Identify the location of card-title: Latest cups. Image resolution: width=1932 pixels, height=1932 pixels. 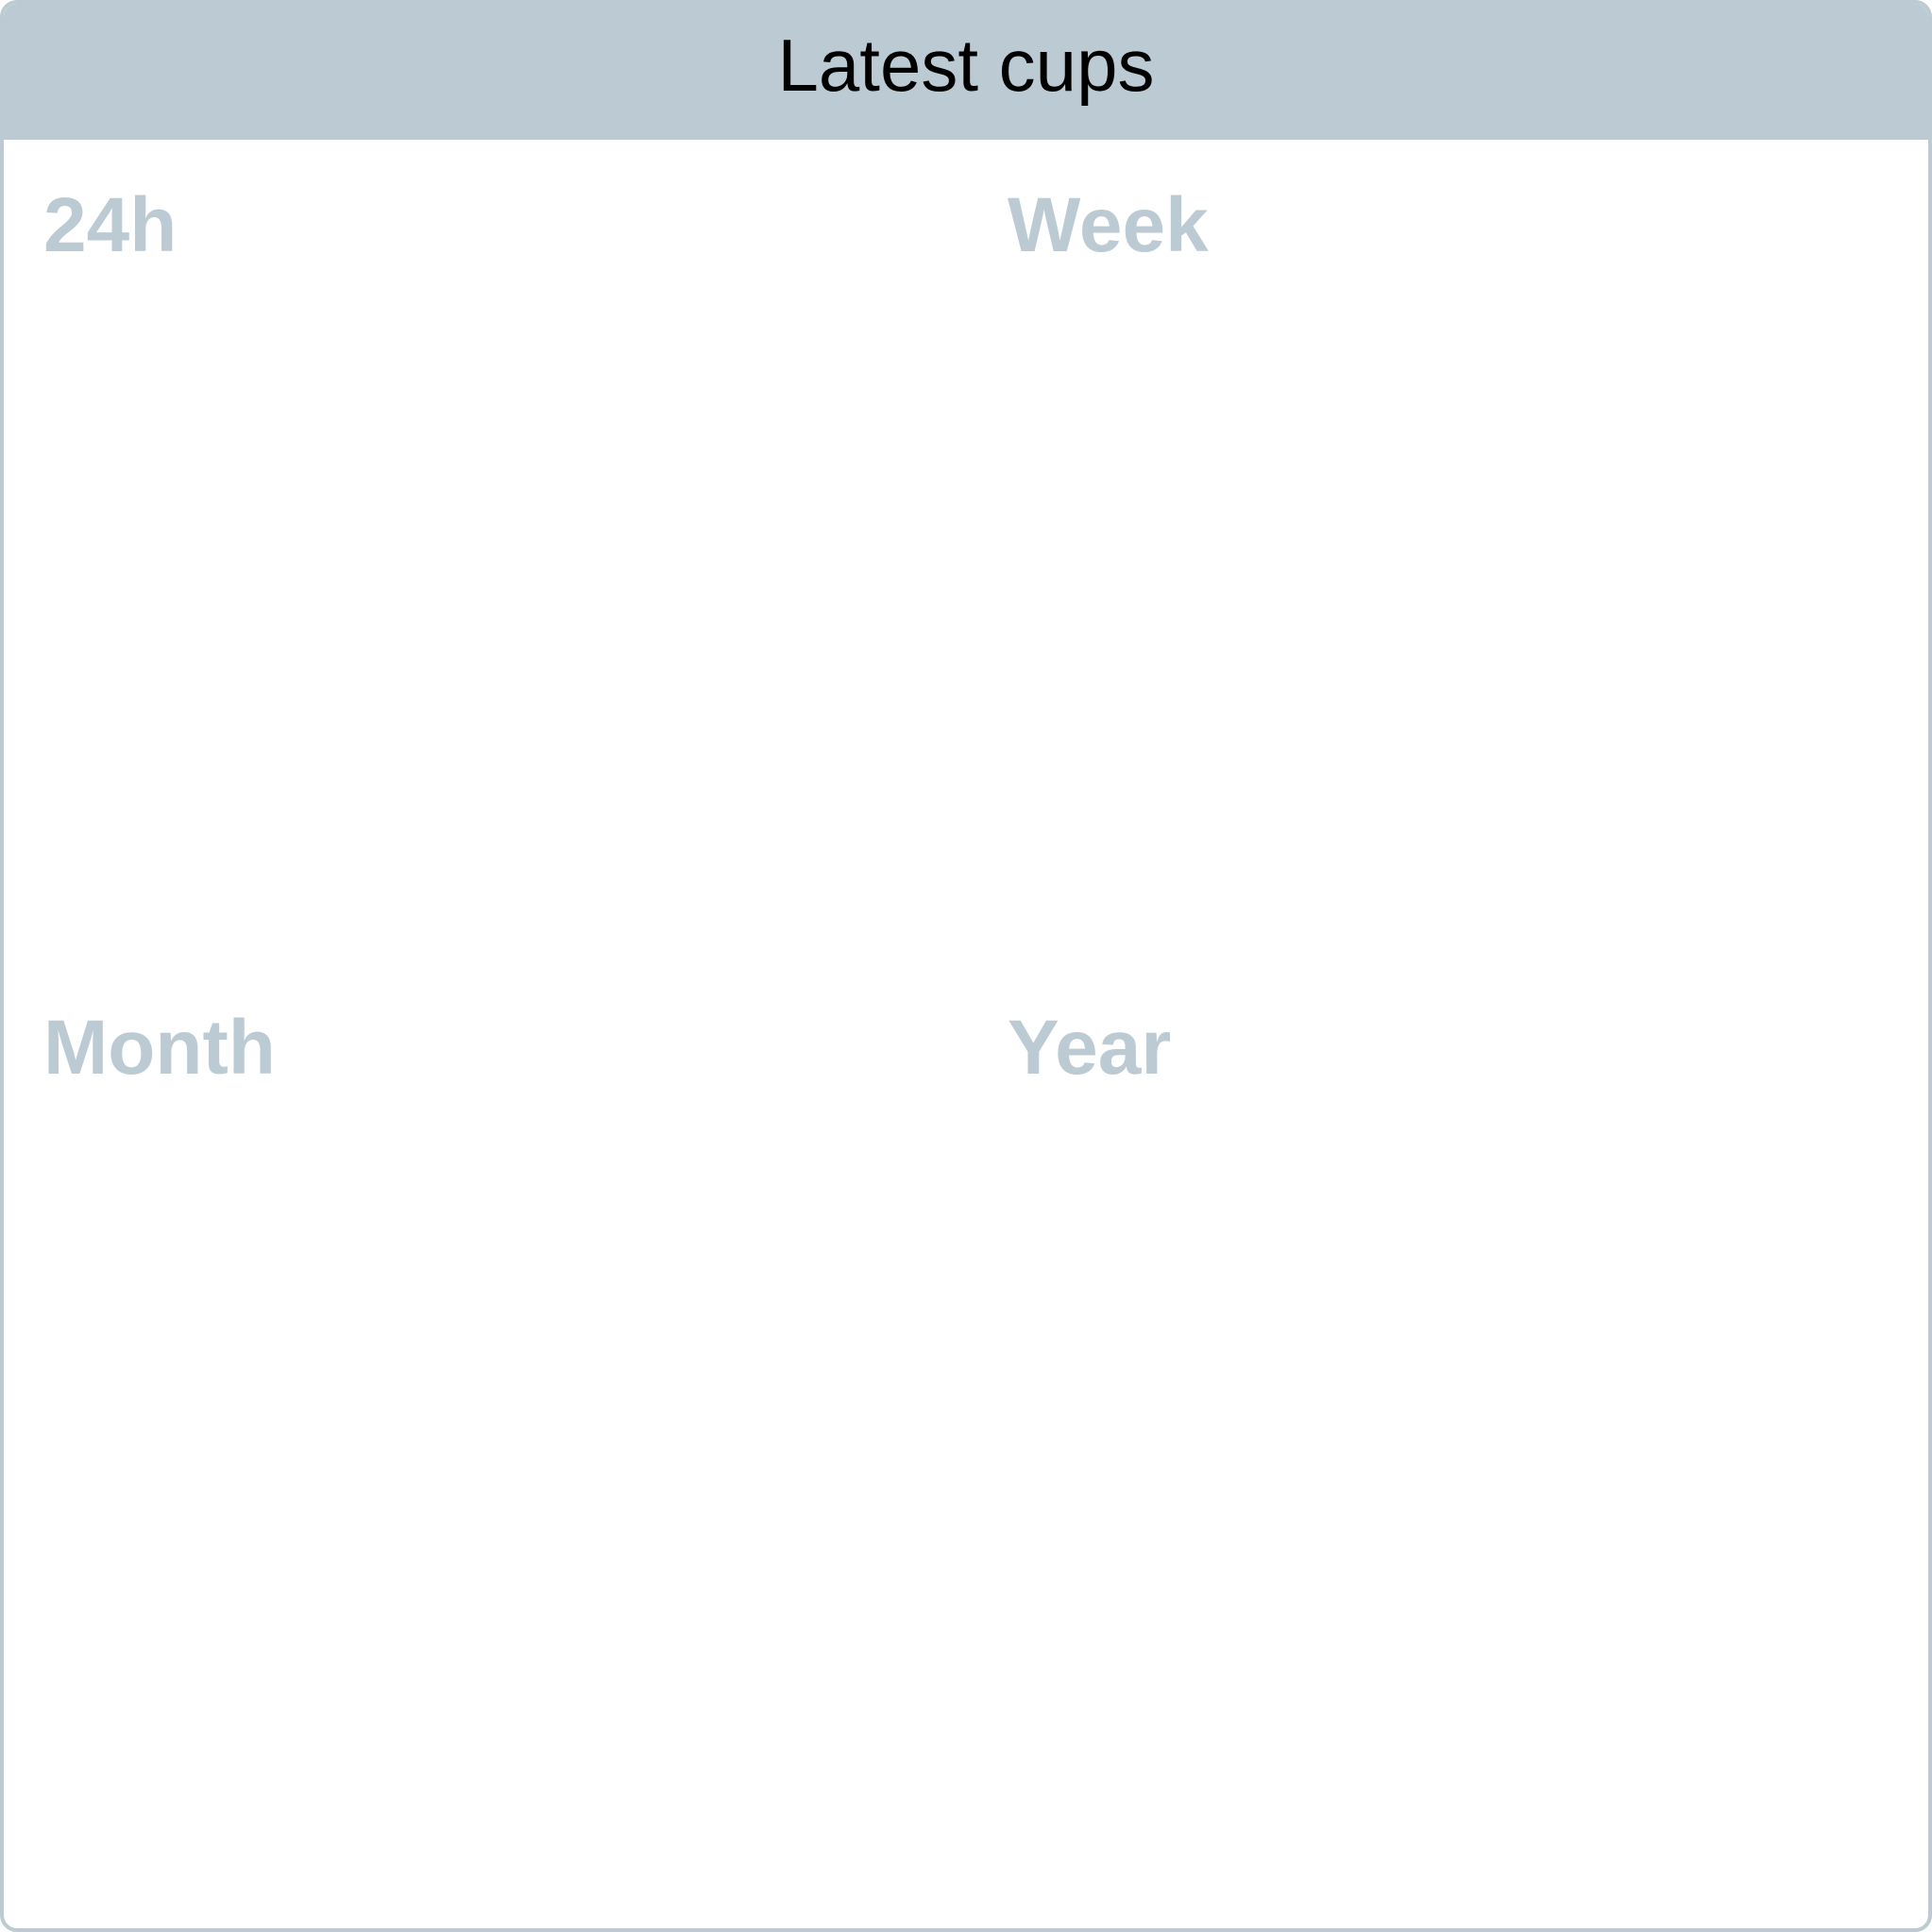
(966, 65).